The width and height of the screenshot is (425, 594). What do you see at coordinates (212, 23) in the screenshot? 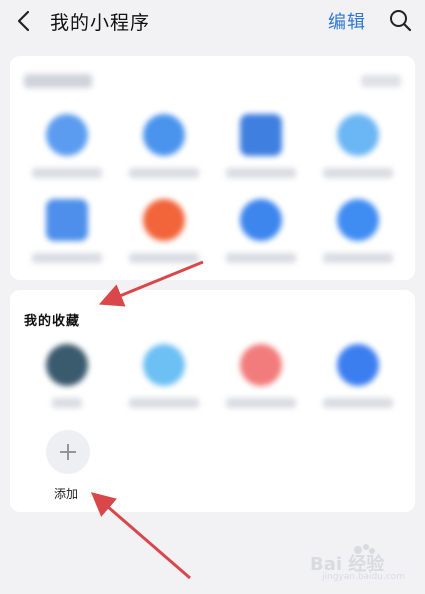
I see `top-bar: 我的小程序 编辑` at bounding box center [212, 23].